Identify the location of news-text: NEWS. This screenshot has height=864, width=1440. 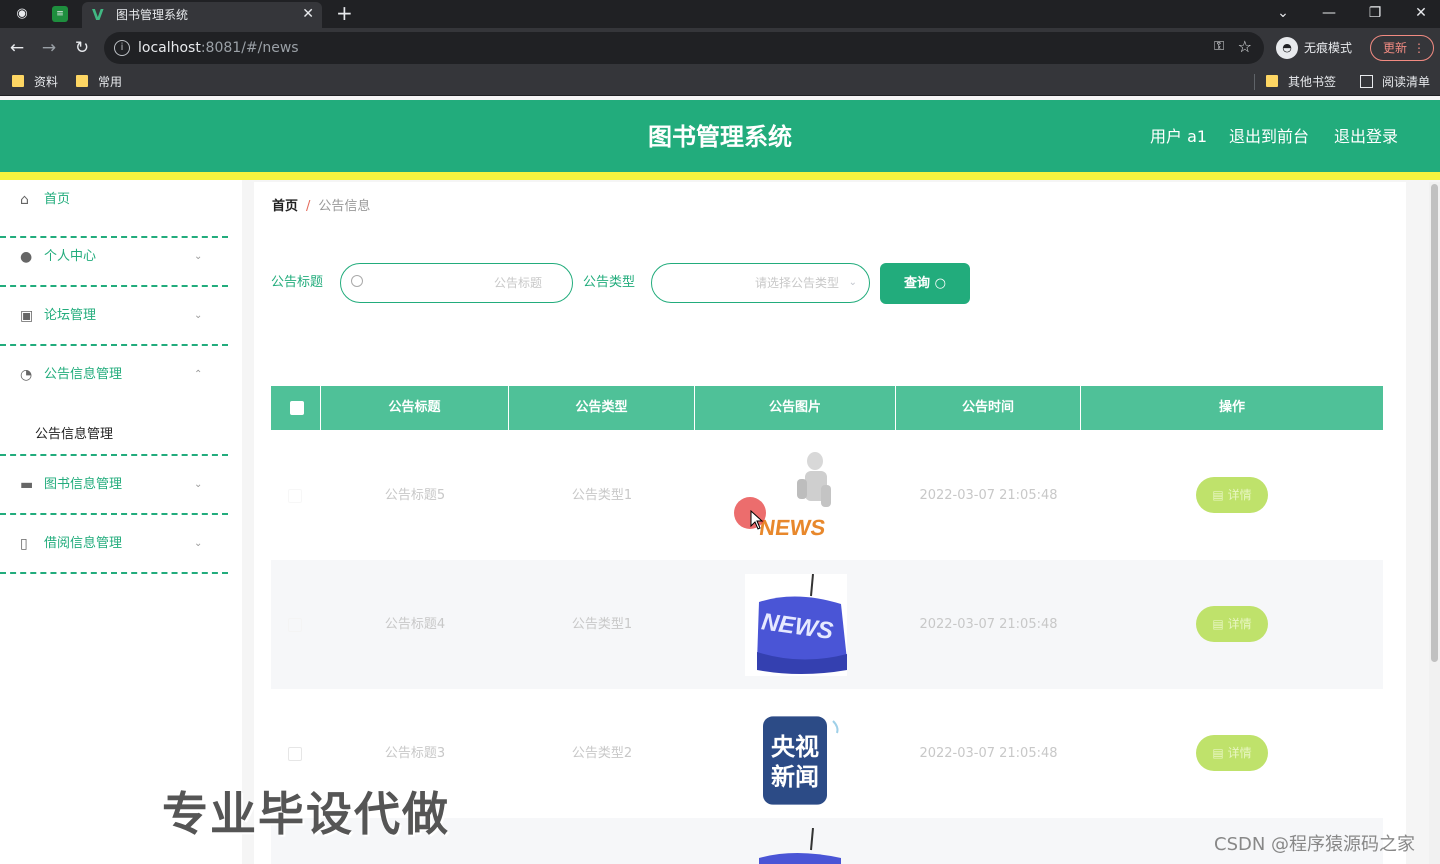
(792, 527).